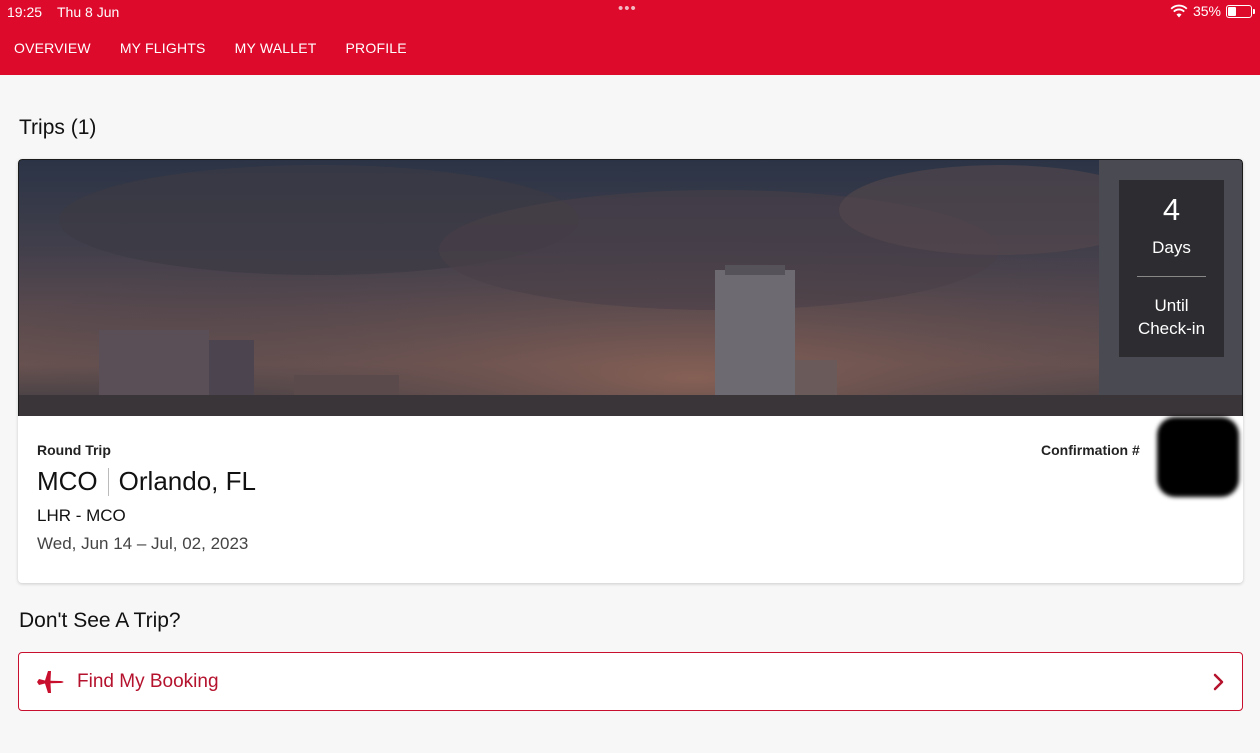  What do you see at coordinates (1171, 305) in the screenshot?
I see `countdown-label-line1: Until` at bounding box center [1171, 305].